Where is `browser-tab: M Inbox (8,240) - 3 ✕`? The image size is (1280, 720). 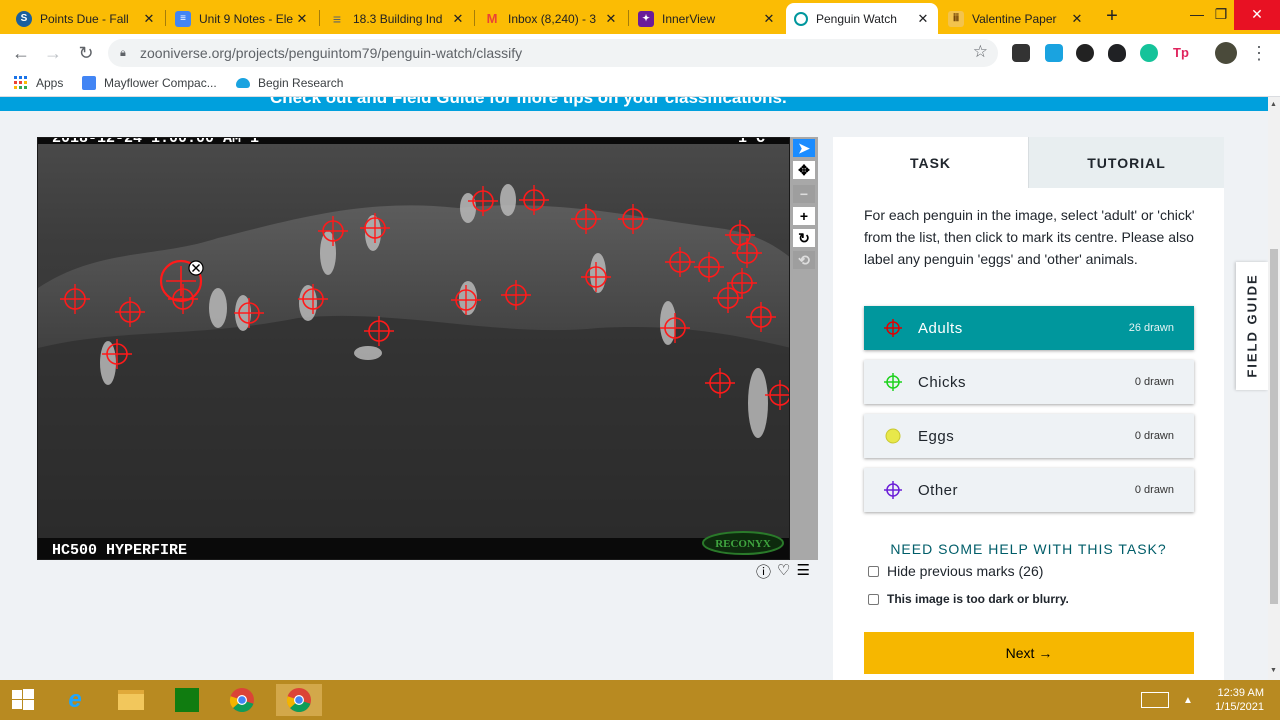
browser-tab: M Inbox (8,240) - 3 ✕ is located at coordinates (551, 18).